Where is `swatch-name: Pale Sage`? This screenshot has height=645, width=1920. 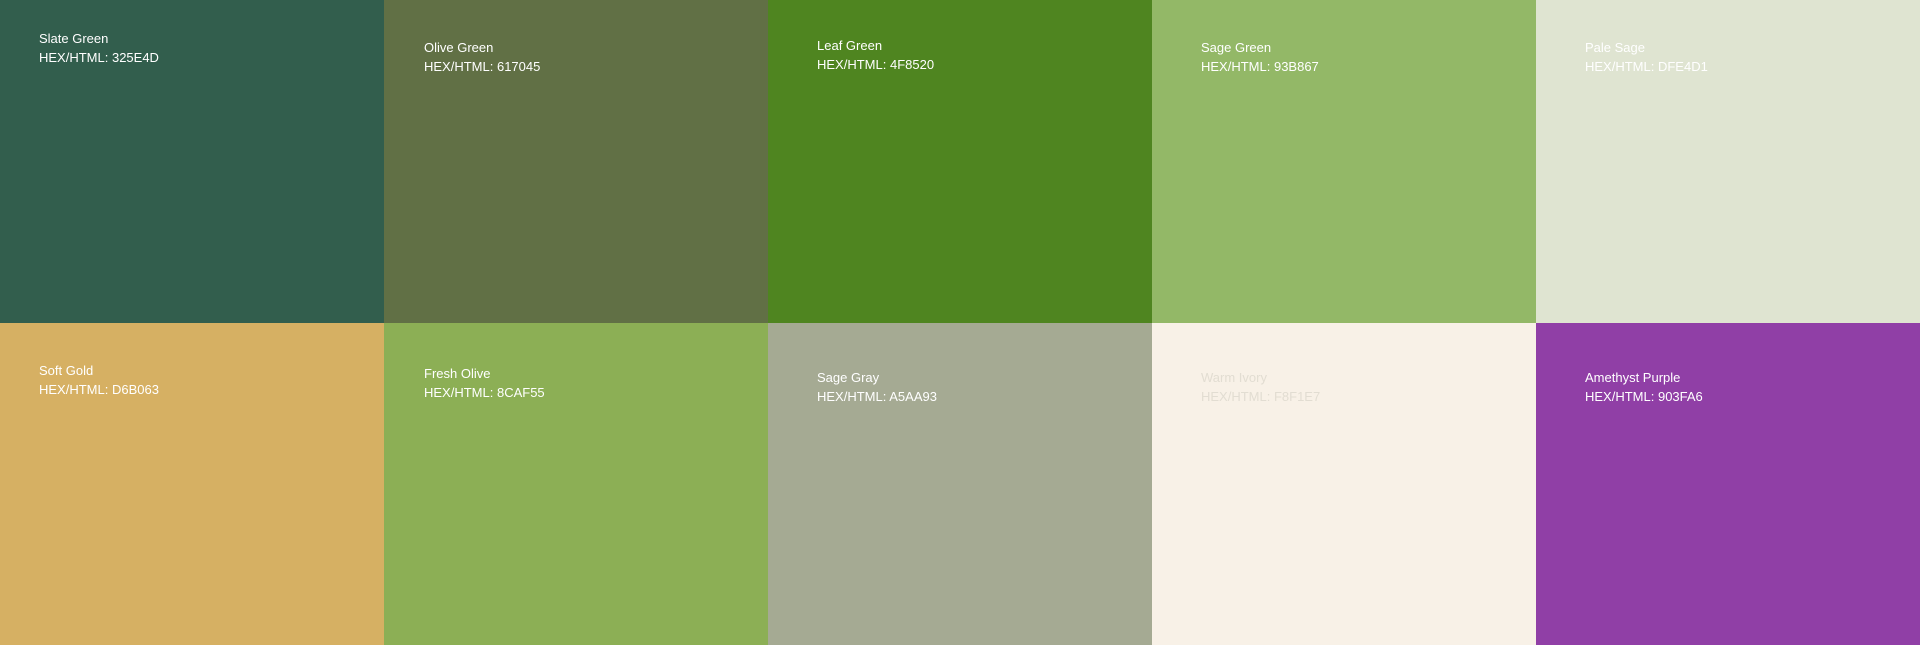 swatch-name: Pale Sage is located at coordinates (1615, 47).